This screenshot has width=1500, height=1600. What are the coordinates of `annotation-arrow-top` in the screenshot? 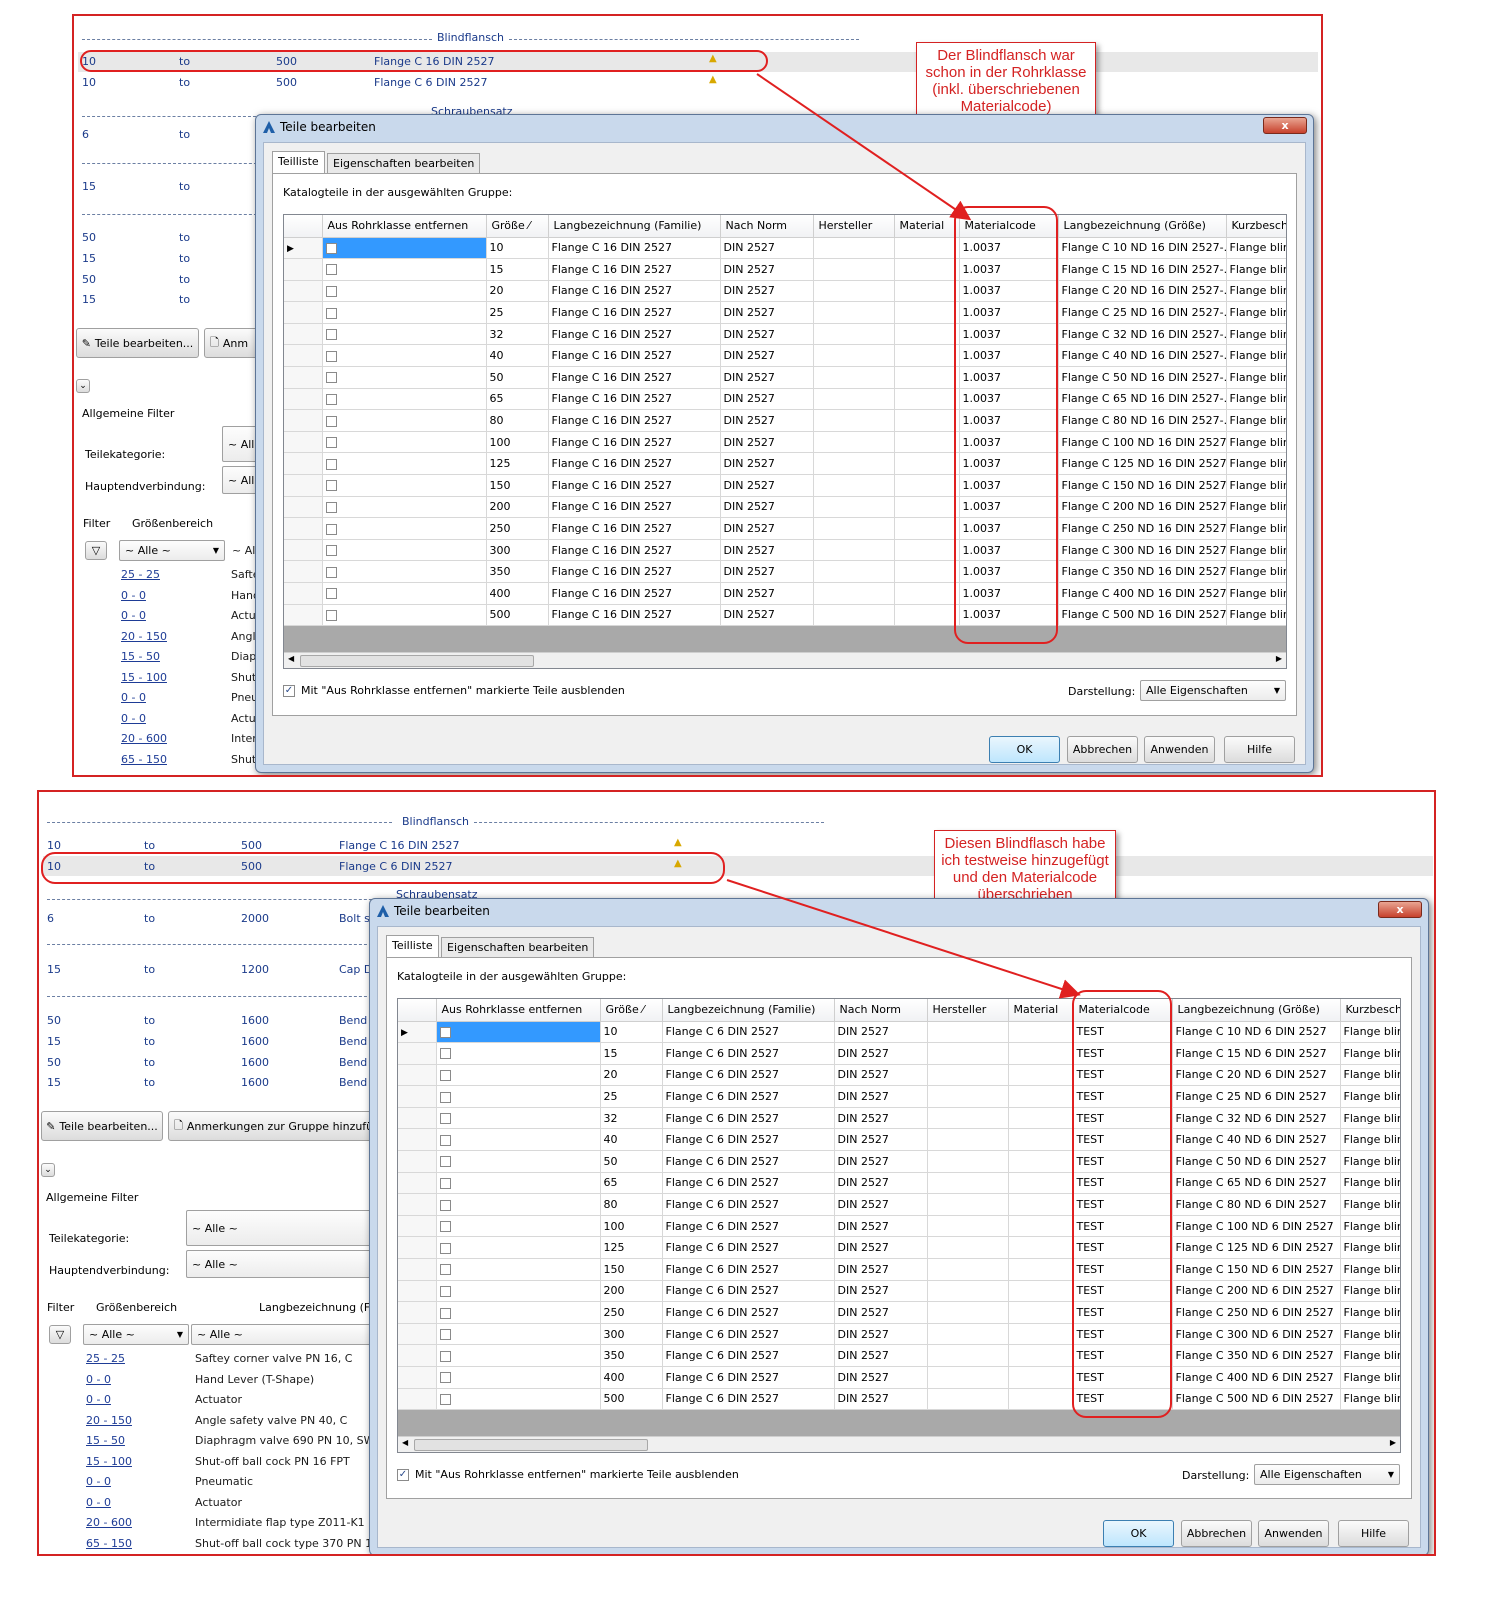 It's located at (864, 147).